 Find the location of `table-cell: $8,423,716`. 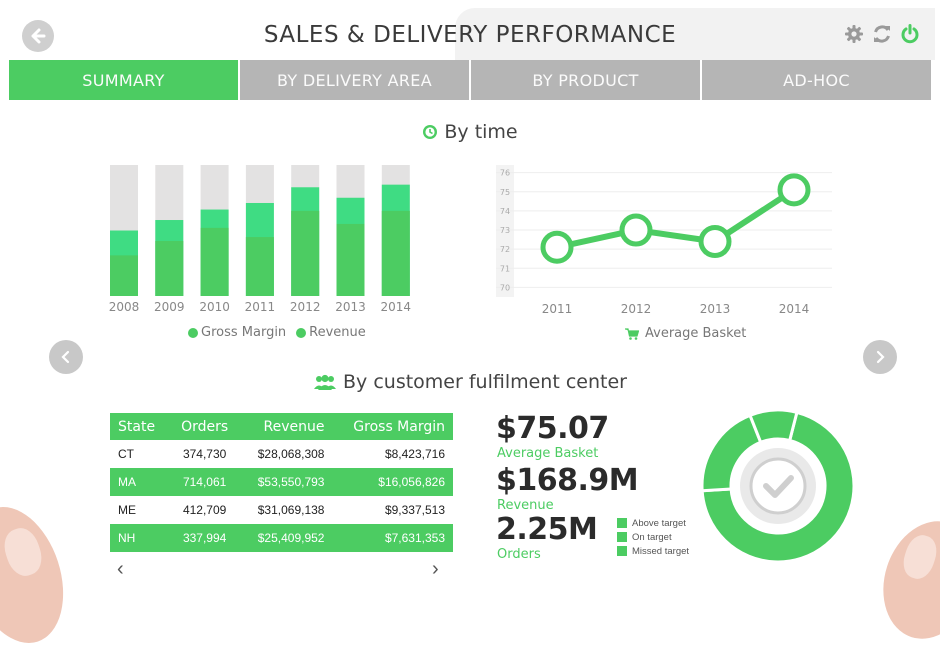

table-cell: $8,423,716 is located at coordinates (414, 454).